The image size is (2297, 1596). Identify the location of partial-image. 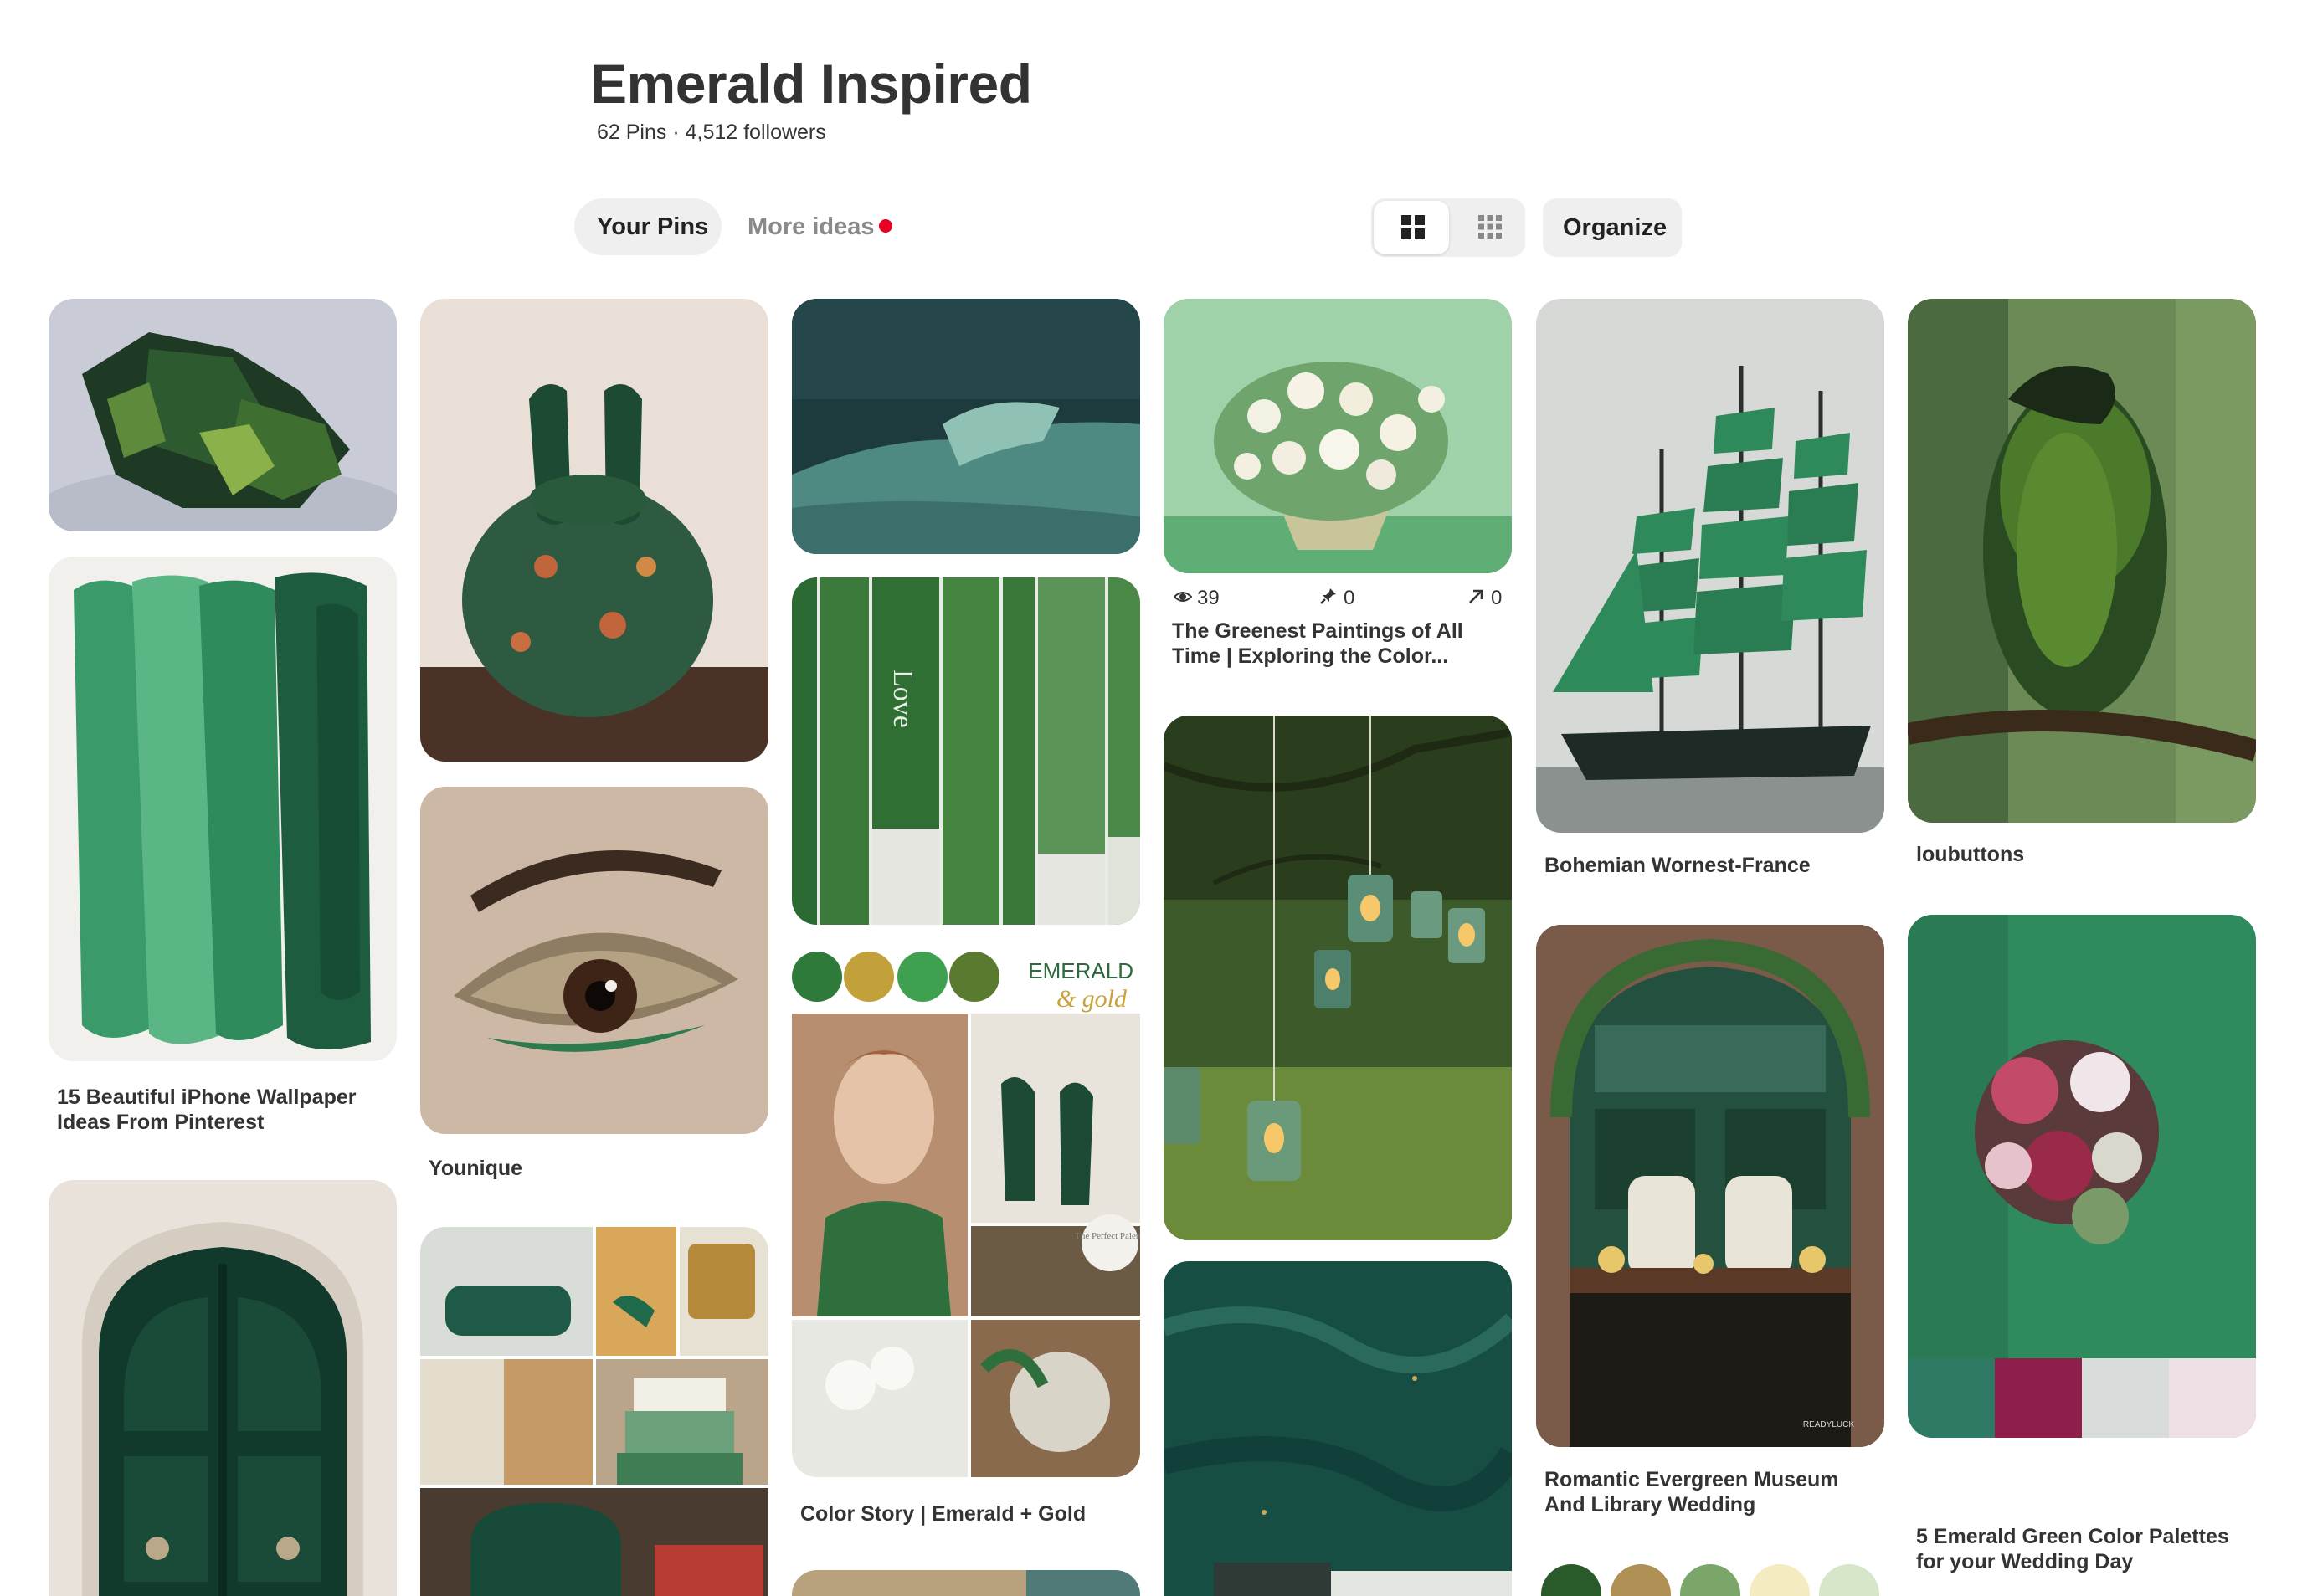
(966, 1583).